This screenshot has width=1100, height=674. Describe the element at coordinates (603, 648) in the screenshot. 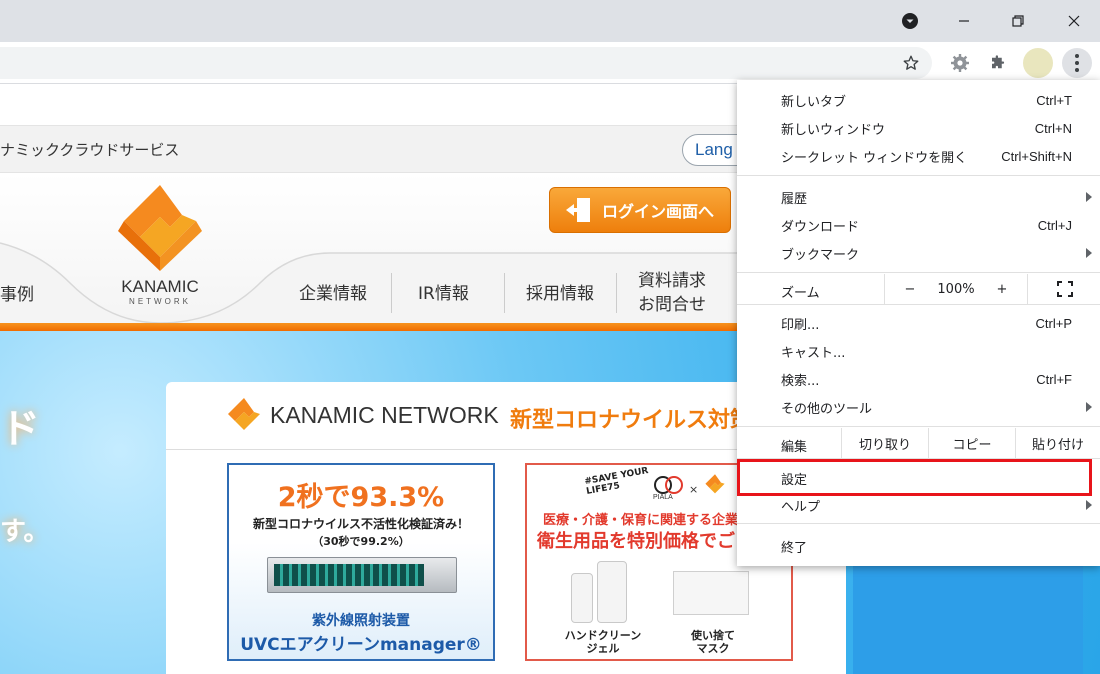

I see `gel-caption-line2: ジェル` at that location.